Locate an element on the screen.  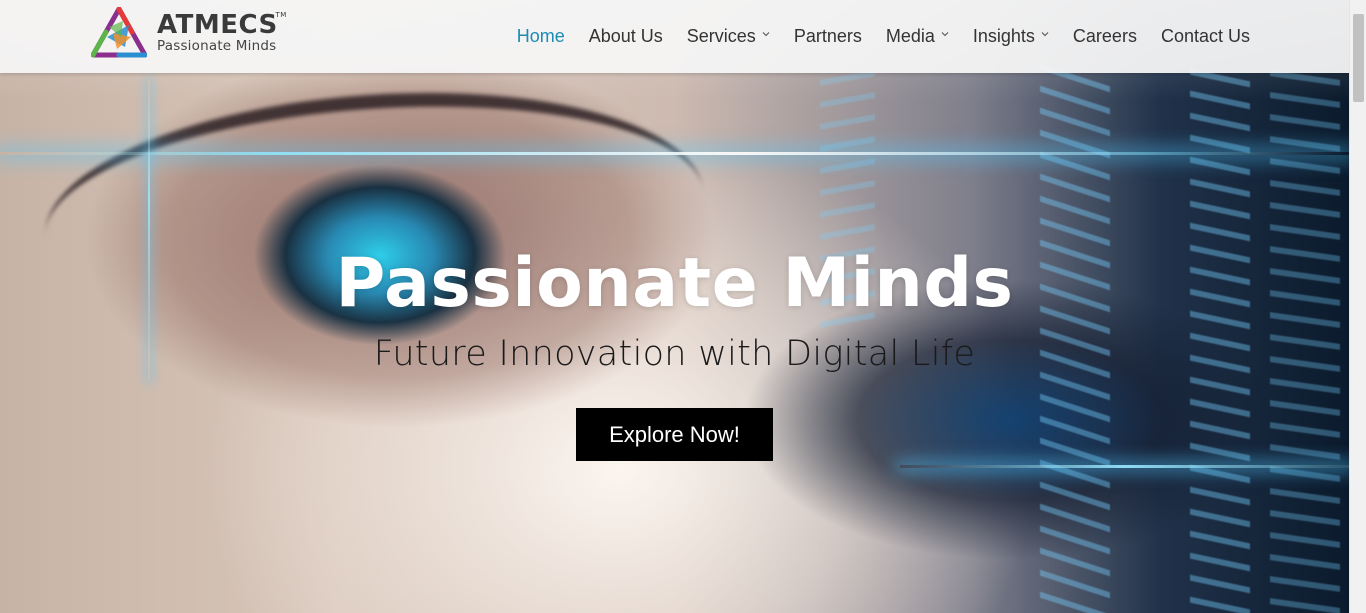
explore-now-button: Explore Now! is located at coordinates (674, 434).